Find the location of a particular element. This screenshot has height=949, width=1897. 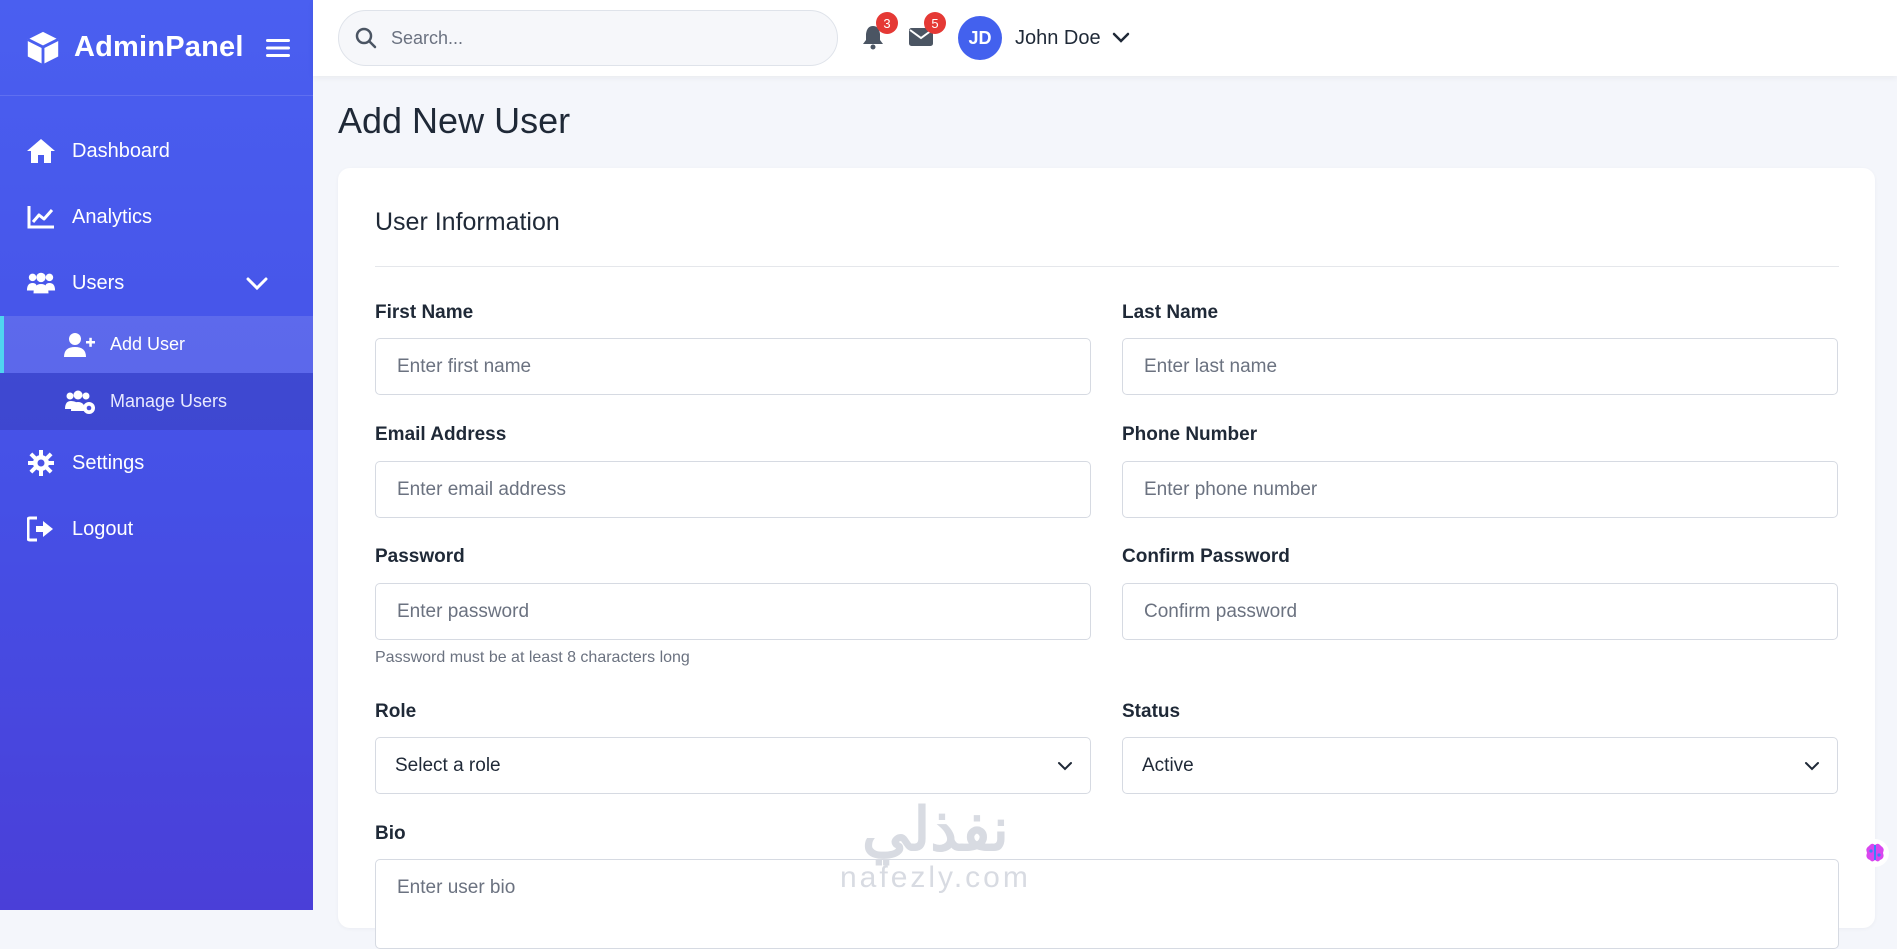

email-field-box is located at coordinates (733, 489).